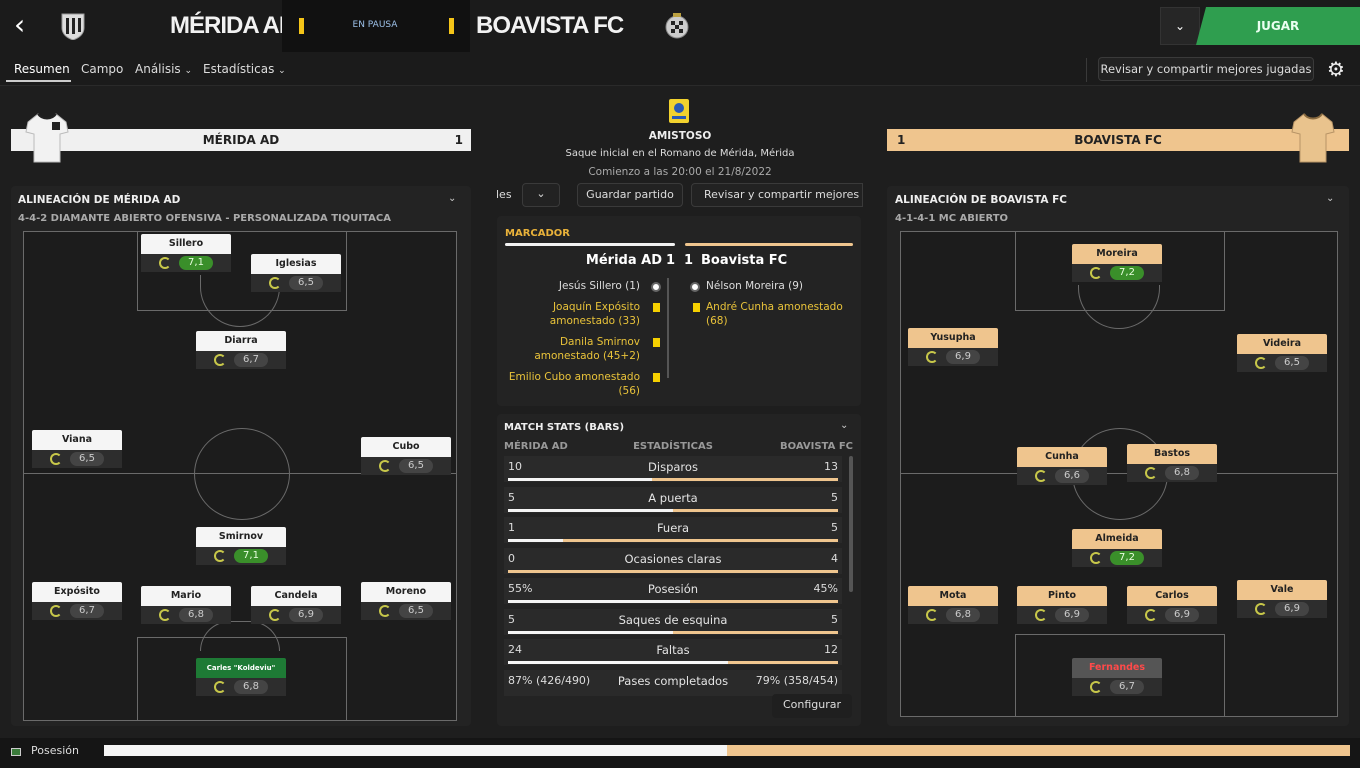 This screenshot has height=768, width=1360. Describe the element at coordinates (296, 274) in the screenshot. I see `player-card: Iglesias 6,5` at that location.